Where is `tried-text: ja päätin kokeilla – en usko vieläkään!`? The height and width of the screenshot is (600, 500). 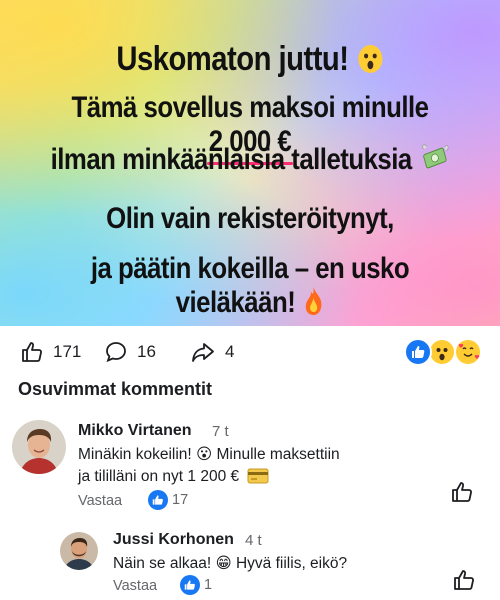
tried-text: ja päätin kokeilla – en usko vieläkään! is located at coordinates (250, 285).